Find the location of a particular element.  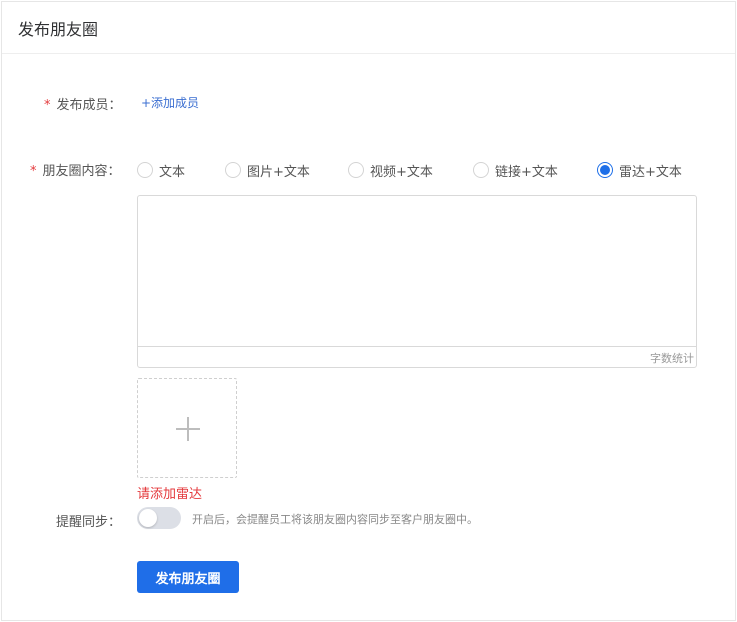

radio-label: 图片+文本 is located at coordinates (278, 172).